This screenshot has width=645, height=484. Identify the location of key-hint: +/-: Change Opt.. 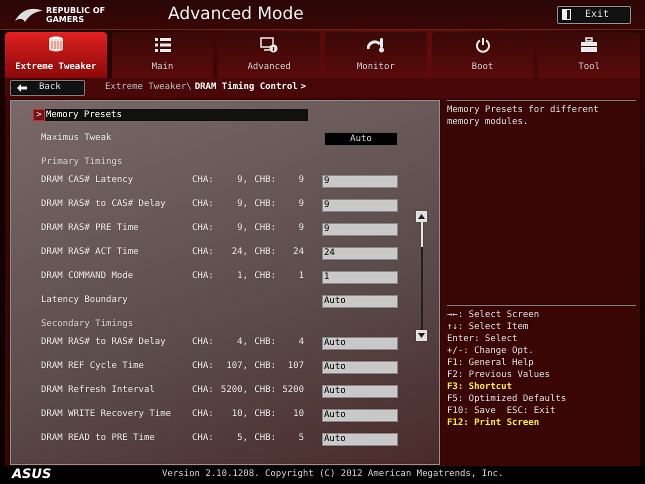
(491, 351).